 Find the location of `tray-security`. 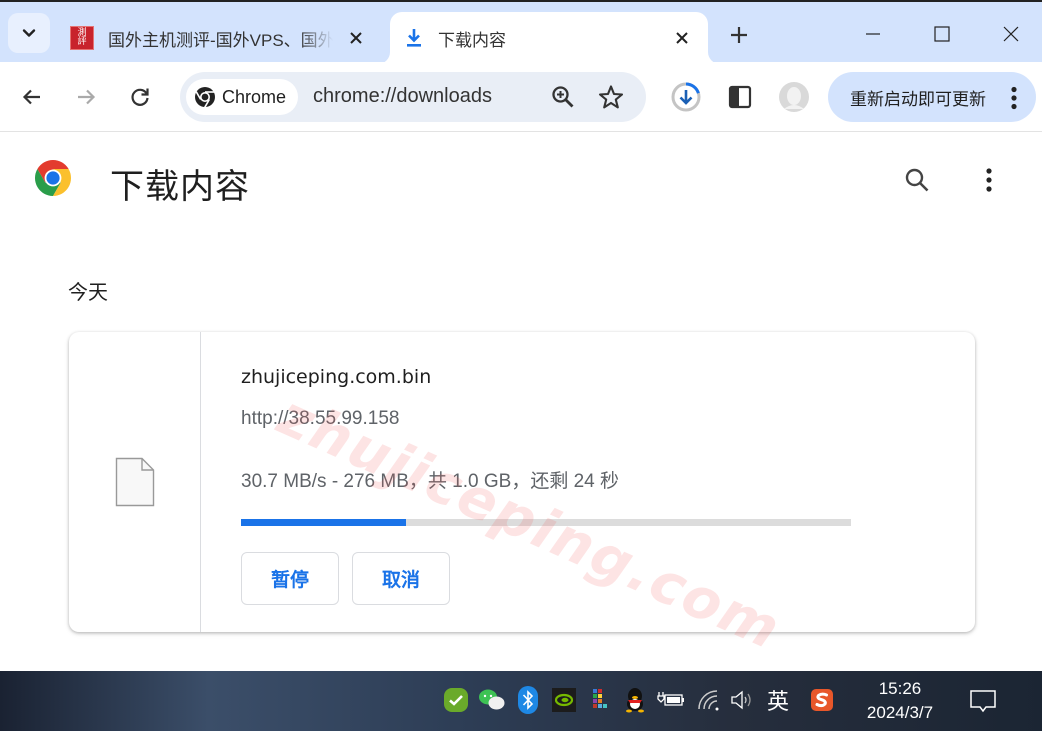

tray-security is located at coordinates (456, 700).